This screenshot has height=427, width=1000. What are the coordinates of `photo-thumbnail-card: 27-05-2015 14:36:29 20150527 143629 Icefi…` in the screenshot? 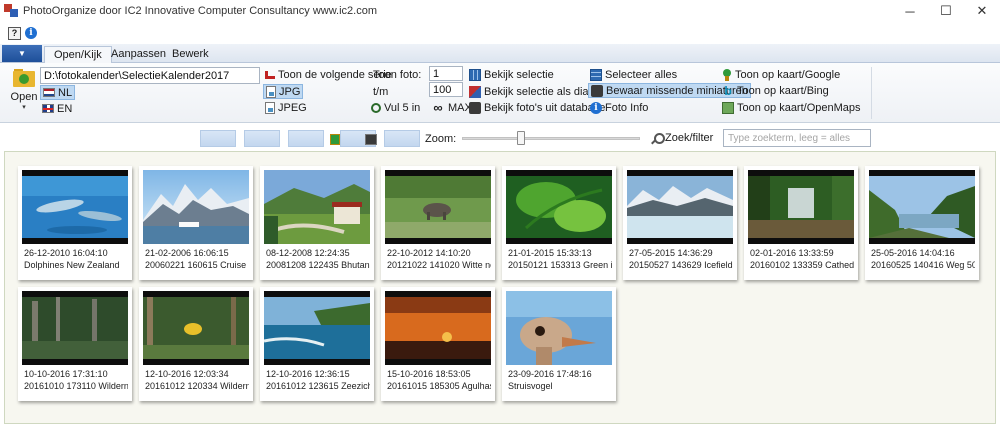 It's located at (680, 223).